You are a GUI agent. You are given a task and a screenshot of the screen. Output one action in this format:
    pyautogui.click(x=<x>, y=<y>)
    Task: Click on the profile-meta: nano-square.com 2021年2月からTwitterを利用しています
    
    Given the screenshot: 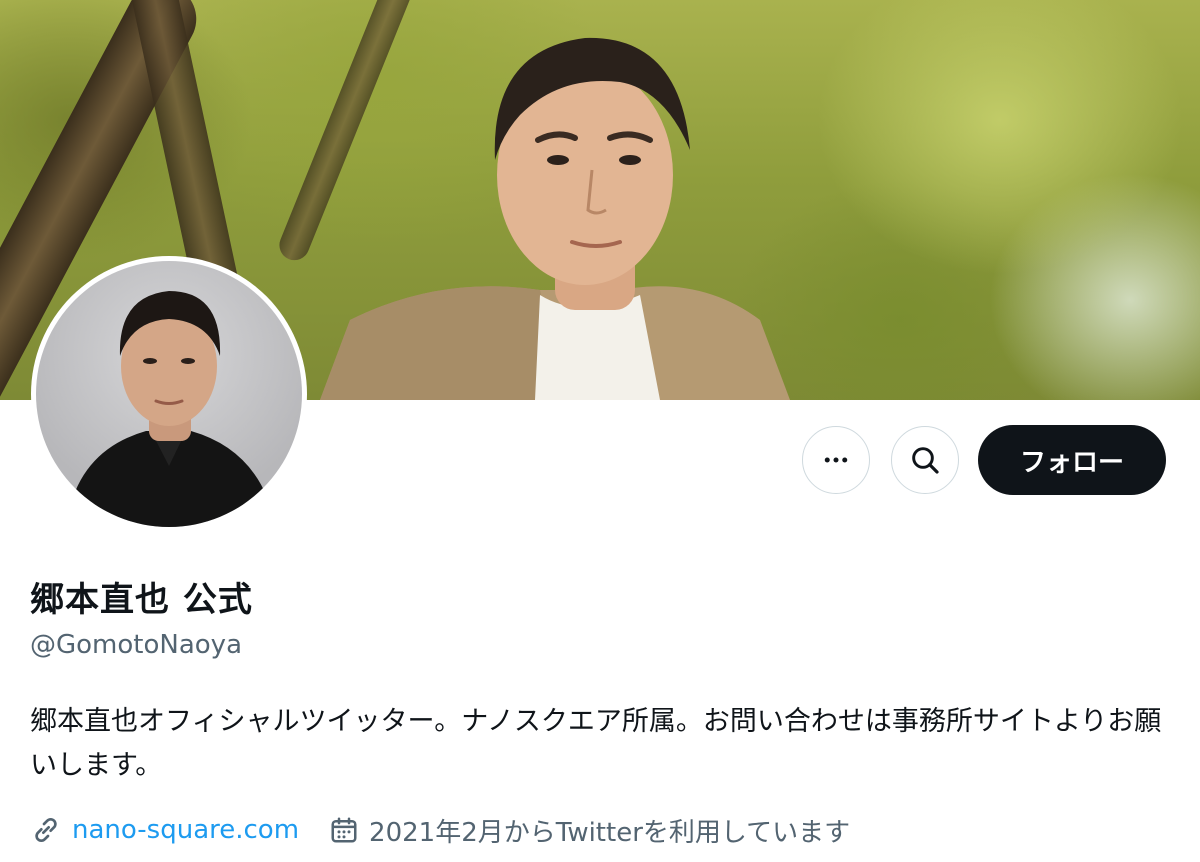 What is the action you would take?
    pyautogui.click(x=455, y=830)
    